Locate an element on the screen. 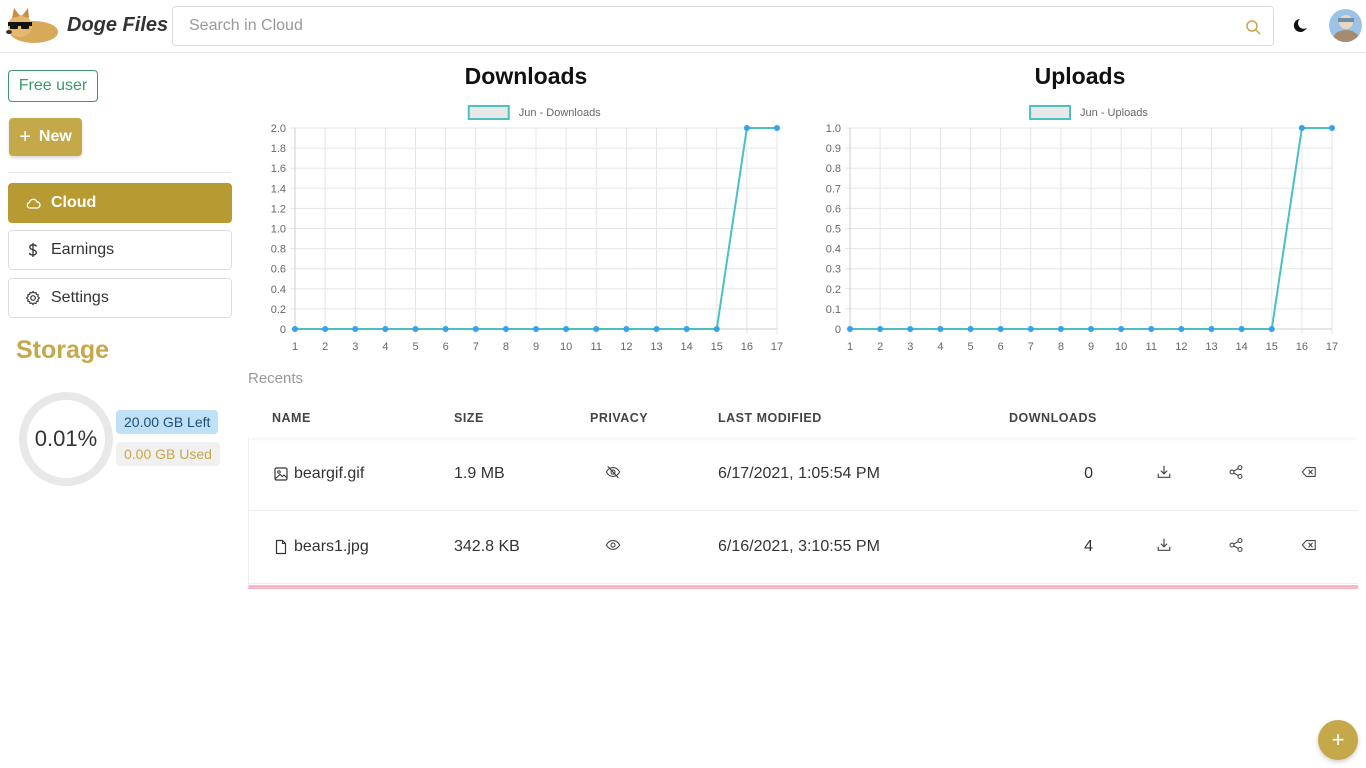 This screenshot has height=768, width=1366. search-input is located at coordinates (709, 26).